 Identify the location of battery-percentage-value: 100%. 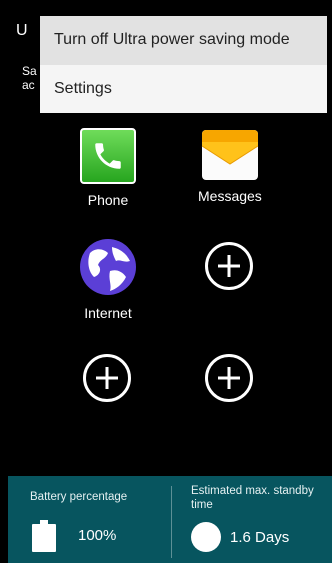
(97, 535).